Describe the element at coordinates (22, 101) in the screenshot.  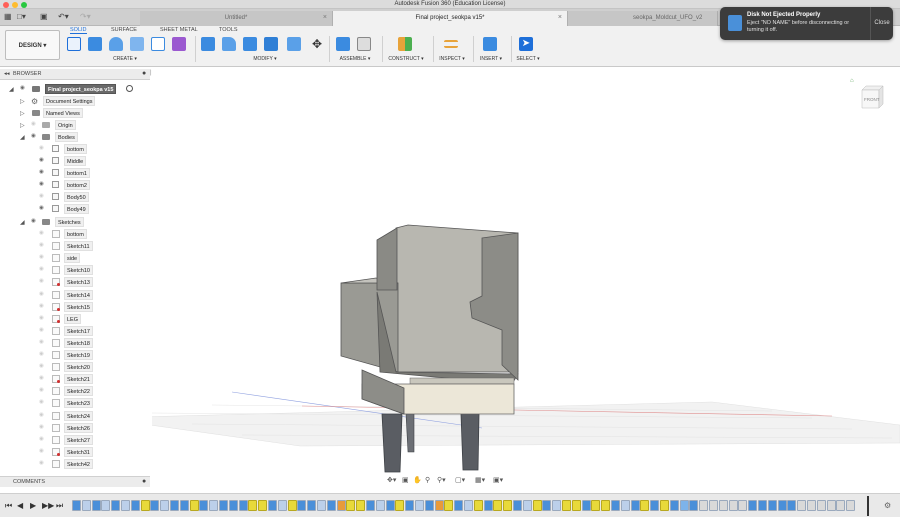
I see `chevron-right-icon: ▷` at that location.